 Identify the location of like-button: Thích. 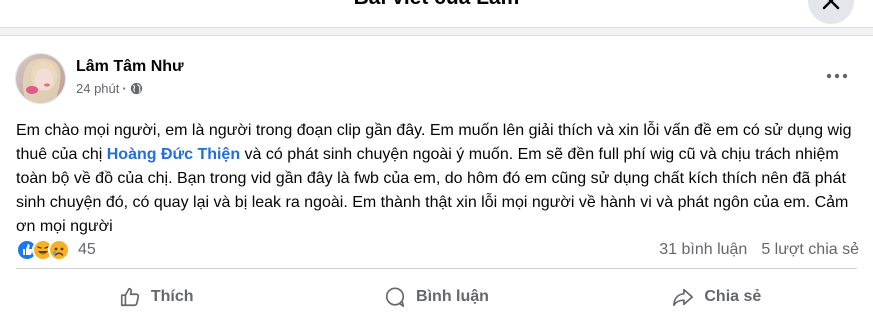
(156, 297).